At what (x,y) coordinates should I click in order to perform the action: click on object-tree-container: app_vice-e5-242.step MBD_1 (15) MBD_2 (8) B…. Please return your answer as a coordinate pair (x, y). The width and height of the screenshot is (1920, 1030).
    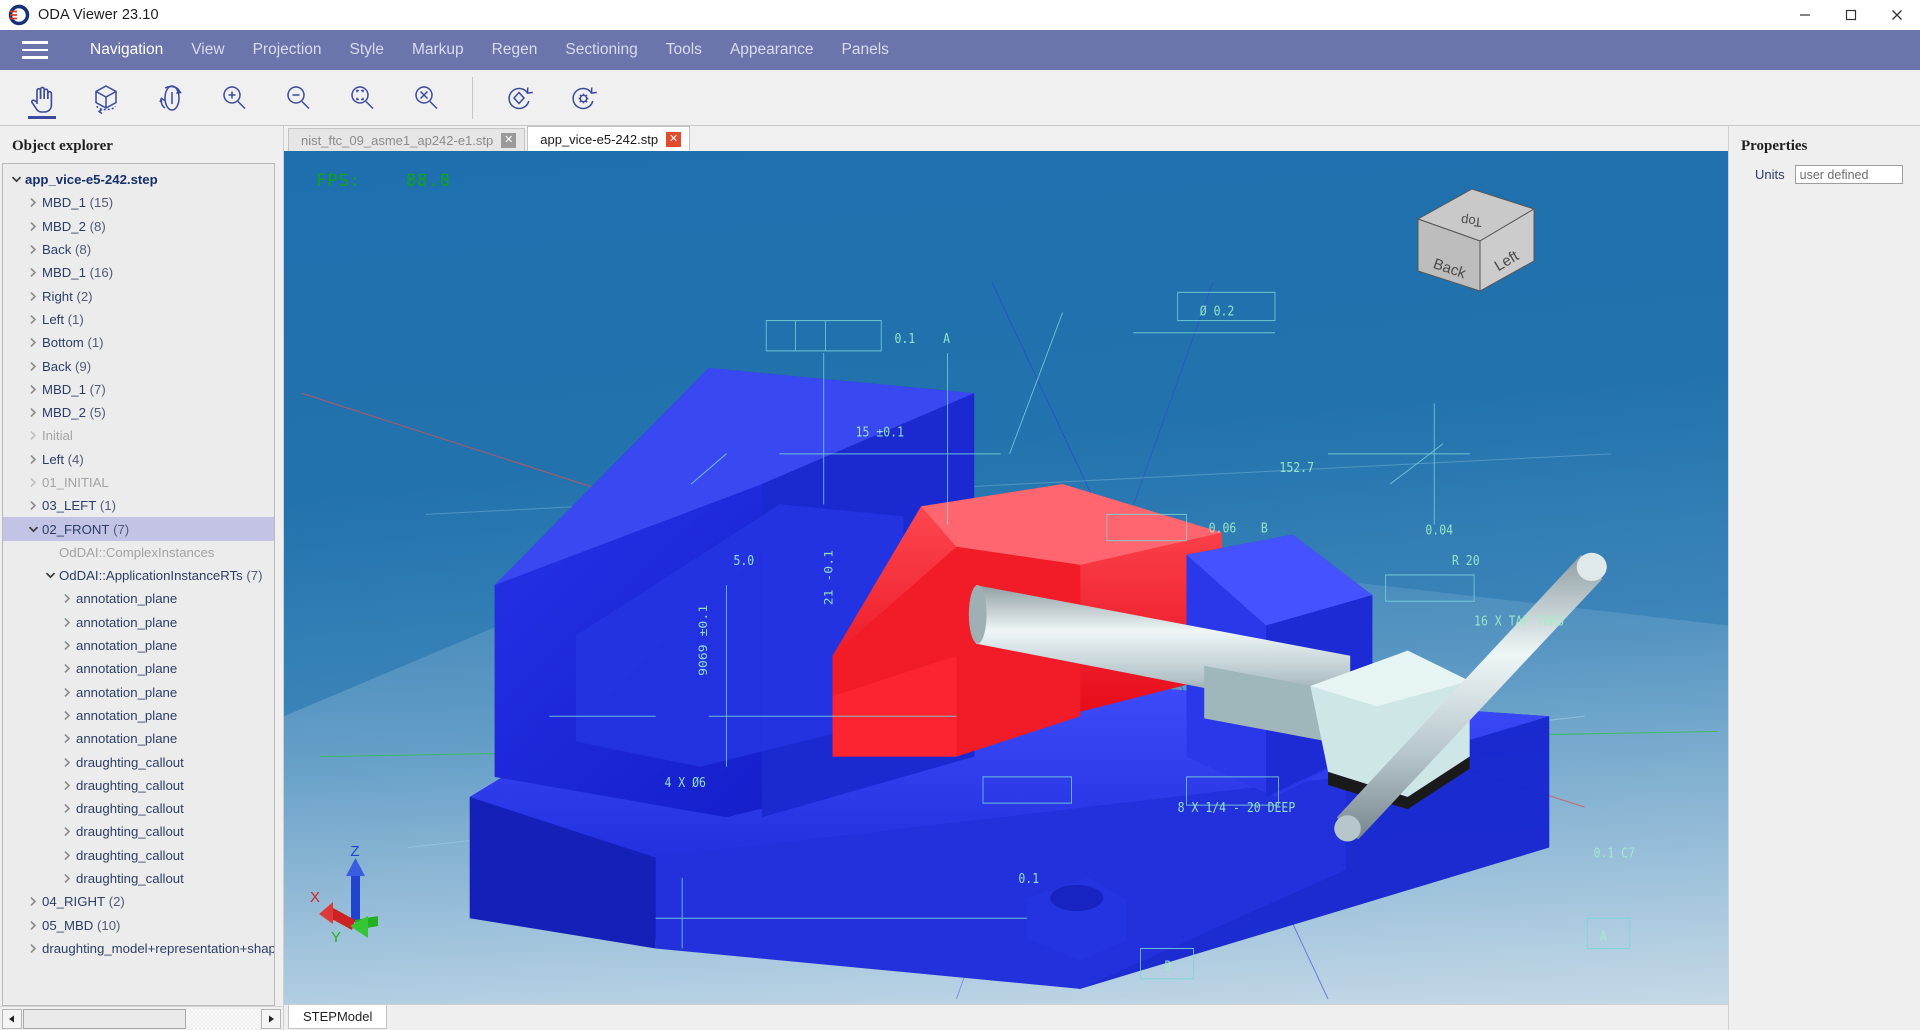
    Looking at the image, I should click on (138, 584).